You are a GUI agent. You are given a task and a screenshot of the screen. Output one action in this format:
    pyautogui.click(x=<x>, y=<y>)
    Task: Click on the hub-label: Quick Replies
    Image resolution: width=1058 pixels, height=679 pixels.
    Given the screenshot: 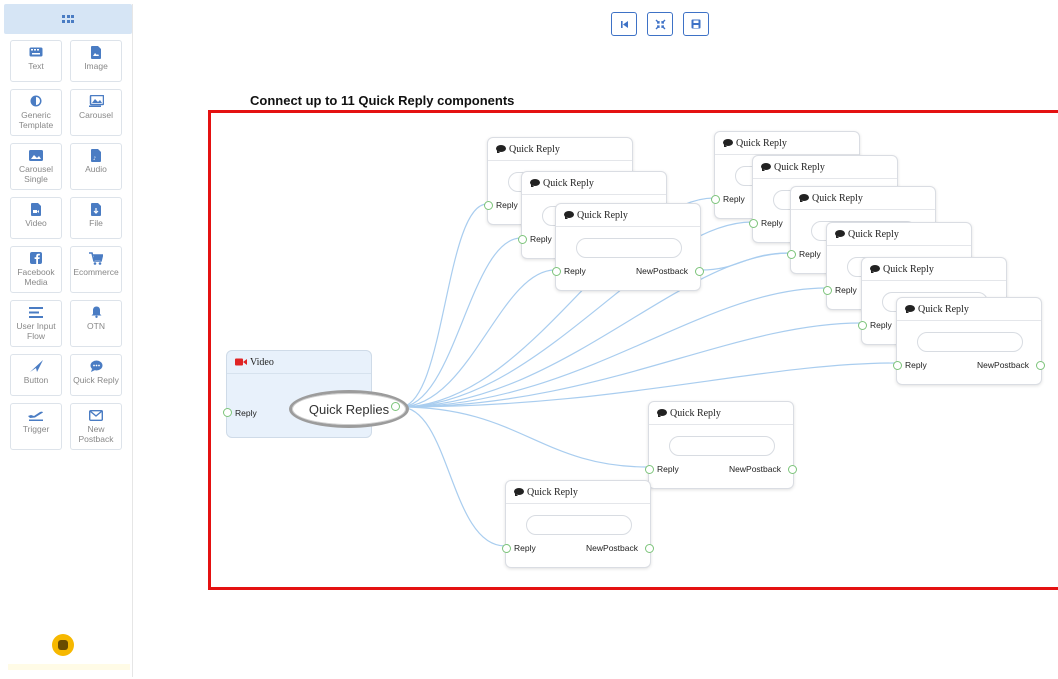 What is the action you would take?
    pyautogui.click(x=349, y=409)
    